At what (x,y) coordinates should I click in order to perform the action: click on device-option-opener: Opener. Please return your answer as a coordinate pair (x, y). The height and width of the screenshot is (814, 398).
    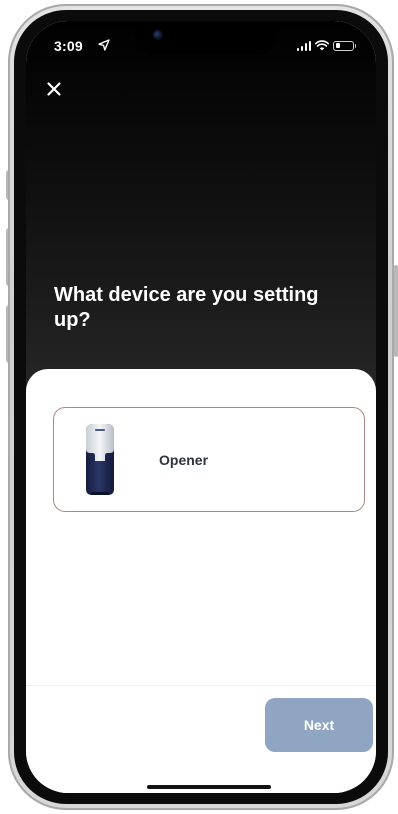
    Looking at the image, I should click on (209, 459).